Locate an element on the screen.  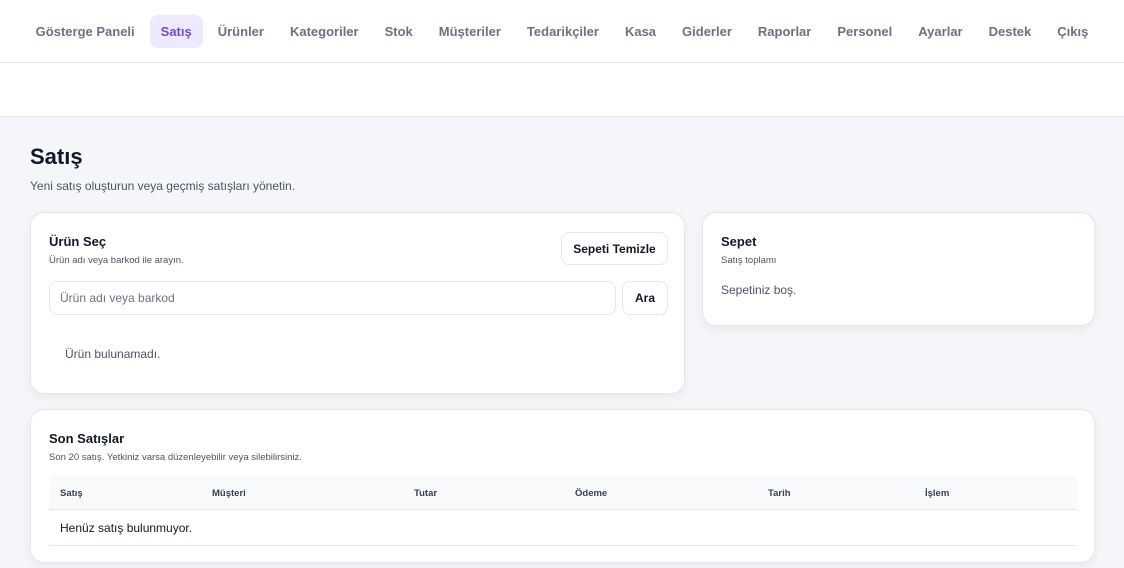
no-products-message: Ürün bulunamadı. is located at coordinates (113, 354).